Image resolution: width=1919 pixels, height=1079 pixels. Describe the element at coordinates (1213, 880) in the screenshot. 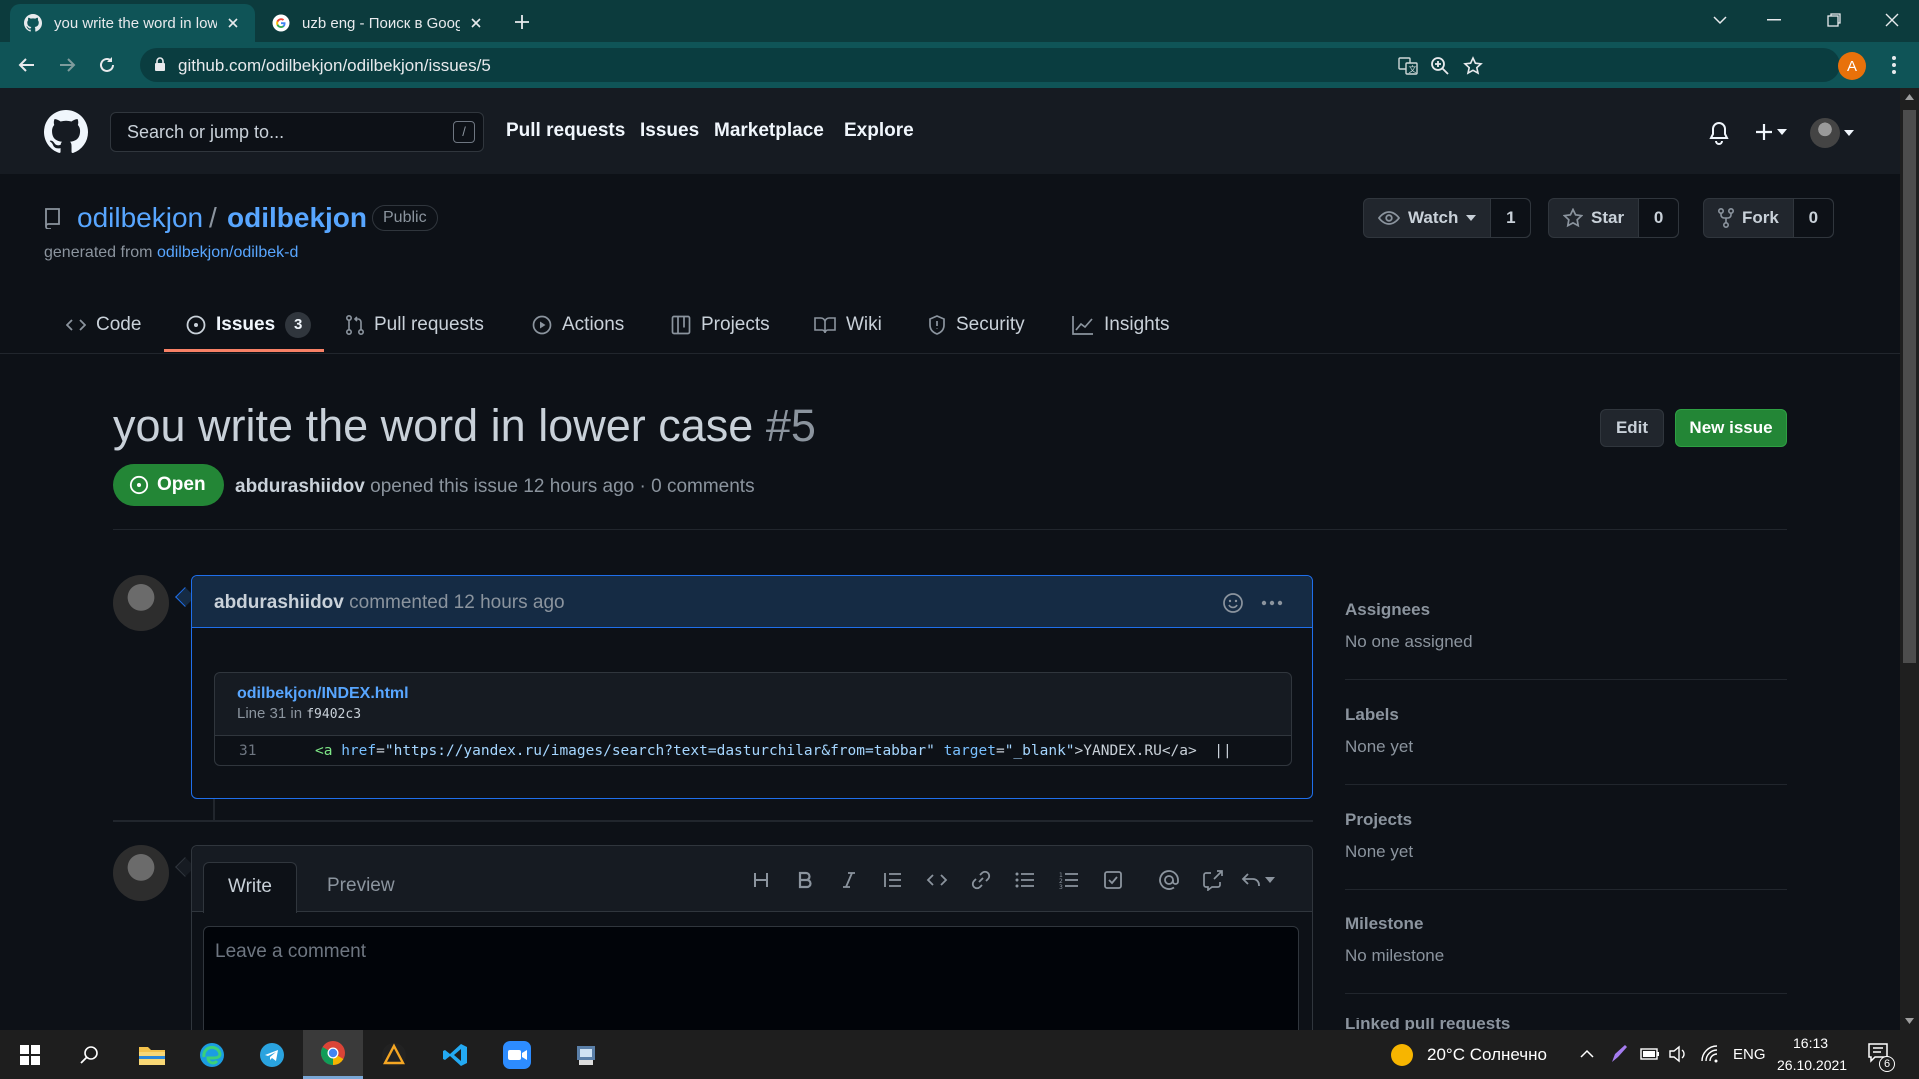

I see `cross-reference-icon` at that location.